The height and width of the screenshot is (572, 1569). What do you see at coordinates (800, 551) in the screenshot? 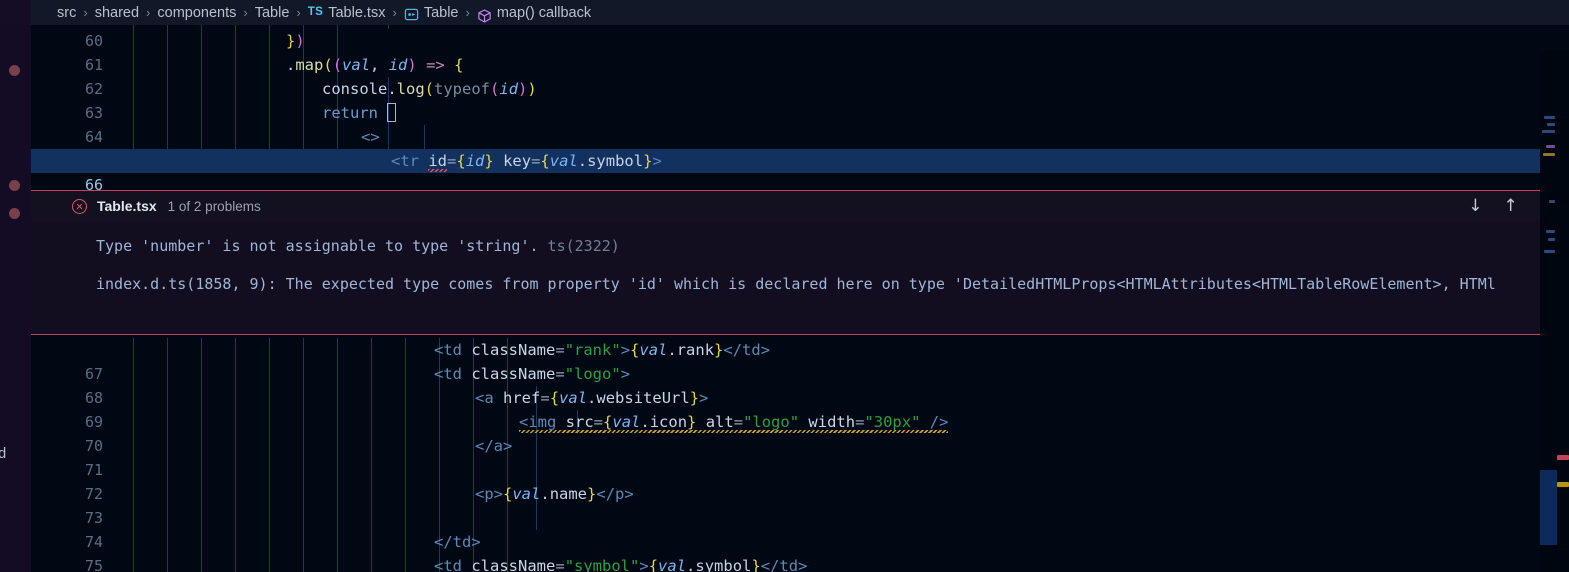
I see `code-line: 75 </td>` at bounding box center [800, 551].